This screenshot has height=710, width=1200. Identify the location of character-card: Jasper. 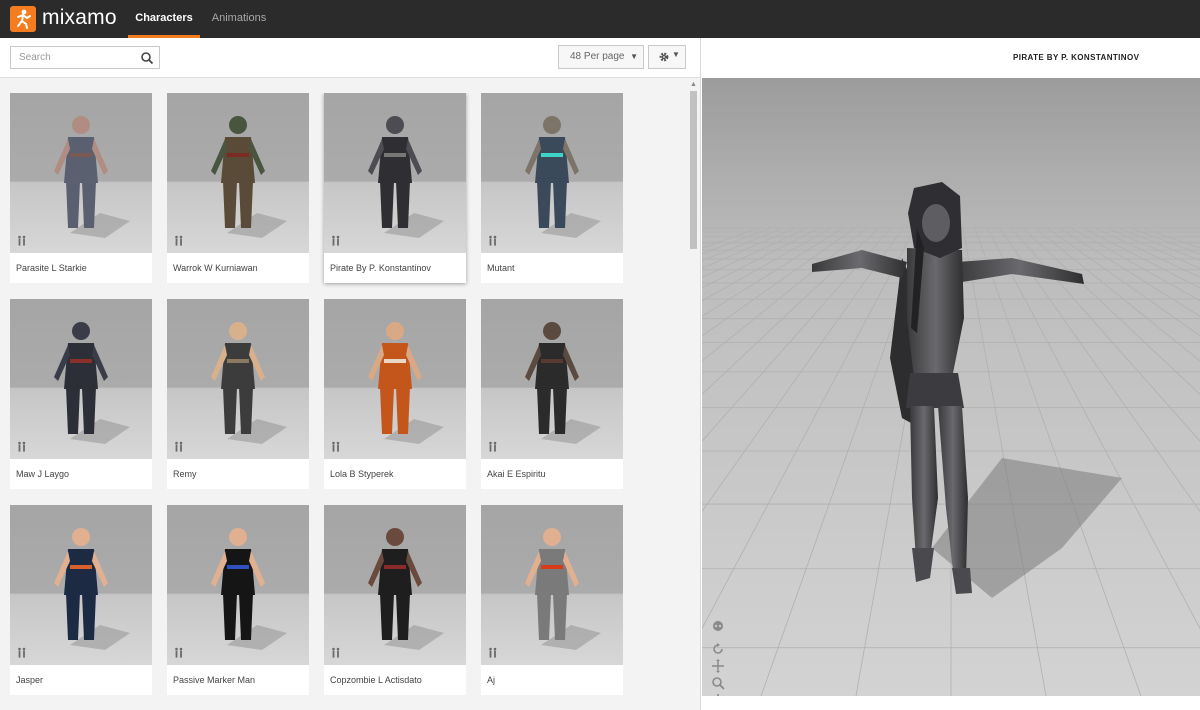
(81, 600).